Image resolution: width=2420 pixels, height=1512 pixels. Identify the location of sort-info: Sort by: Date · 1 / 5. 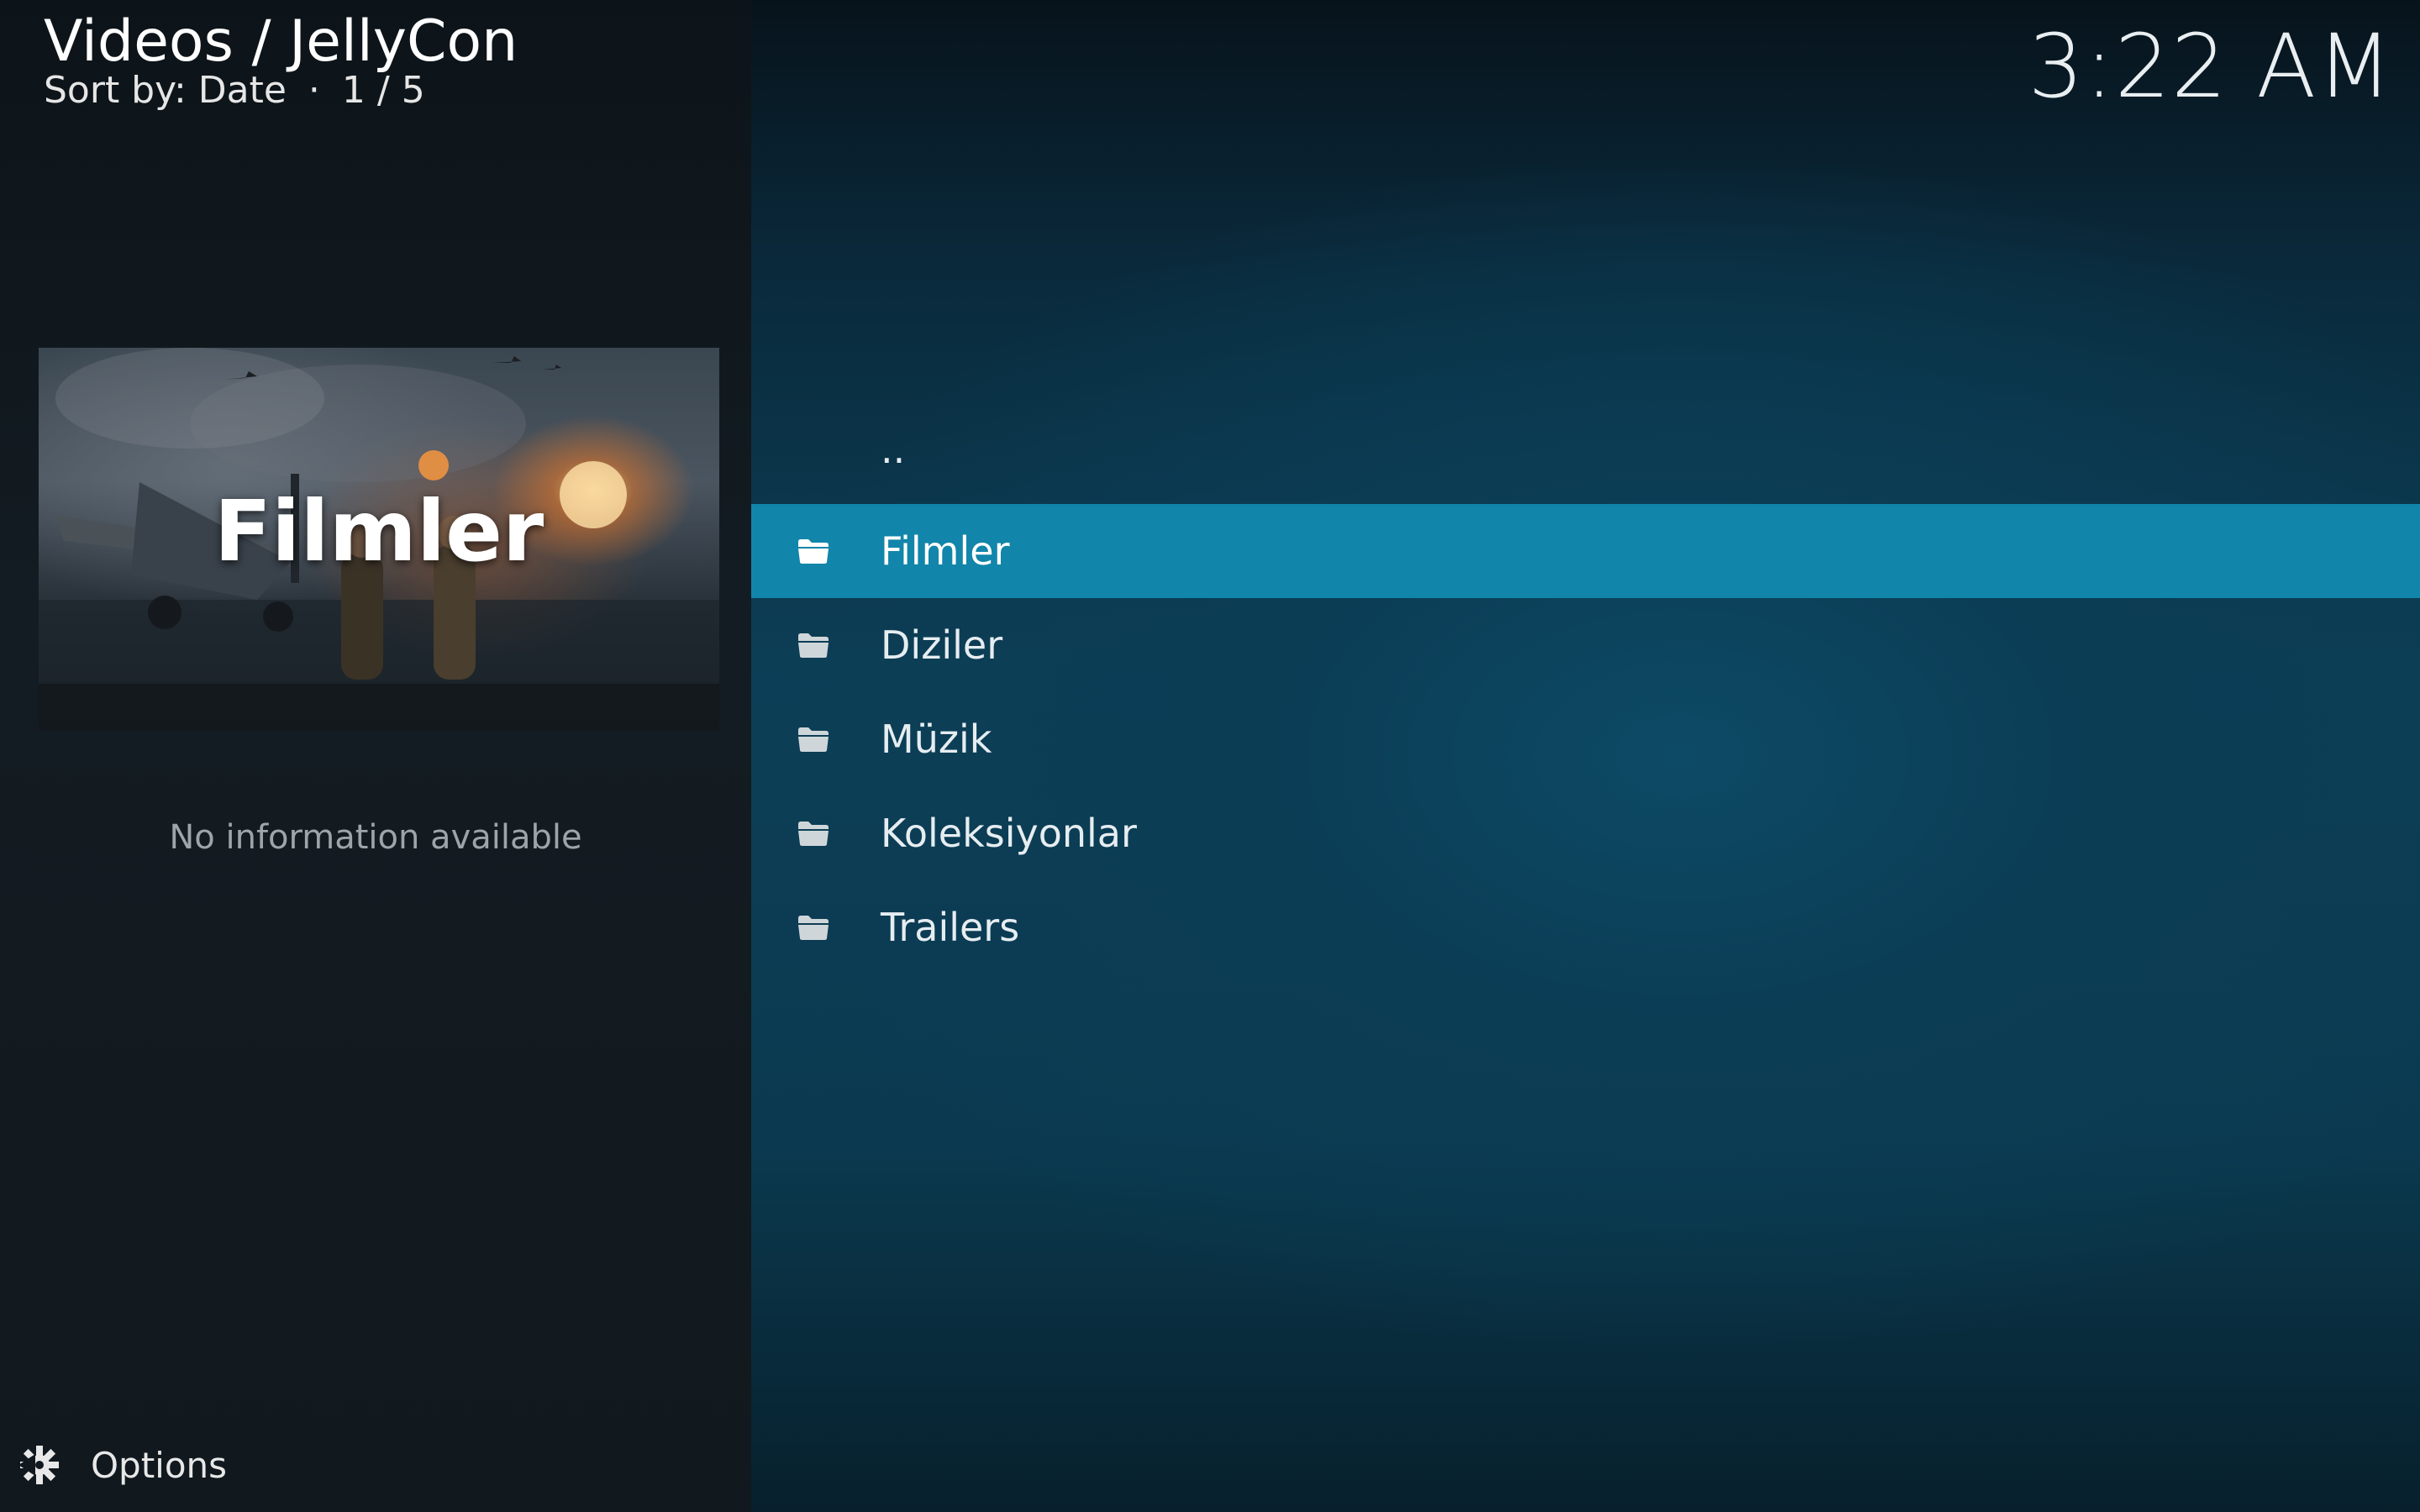
(234, 90).